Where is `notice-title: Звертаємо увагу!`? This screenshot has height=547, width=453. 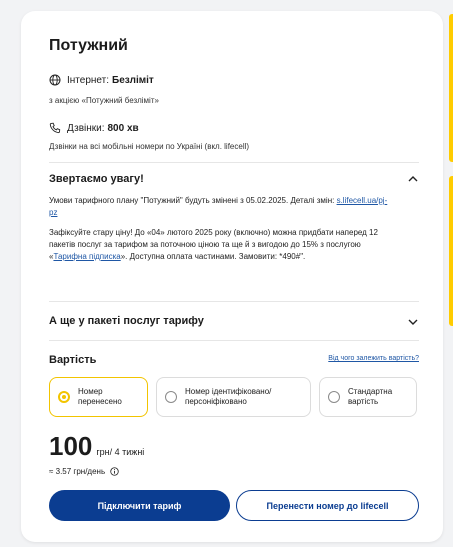
notice-title: Звертаємо увагу! is located at coordinates (96, 179).